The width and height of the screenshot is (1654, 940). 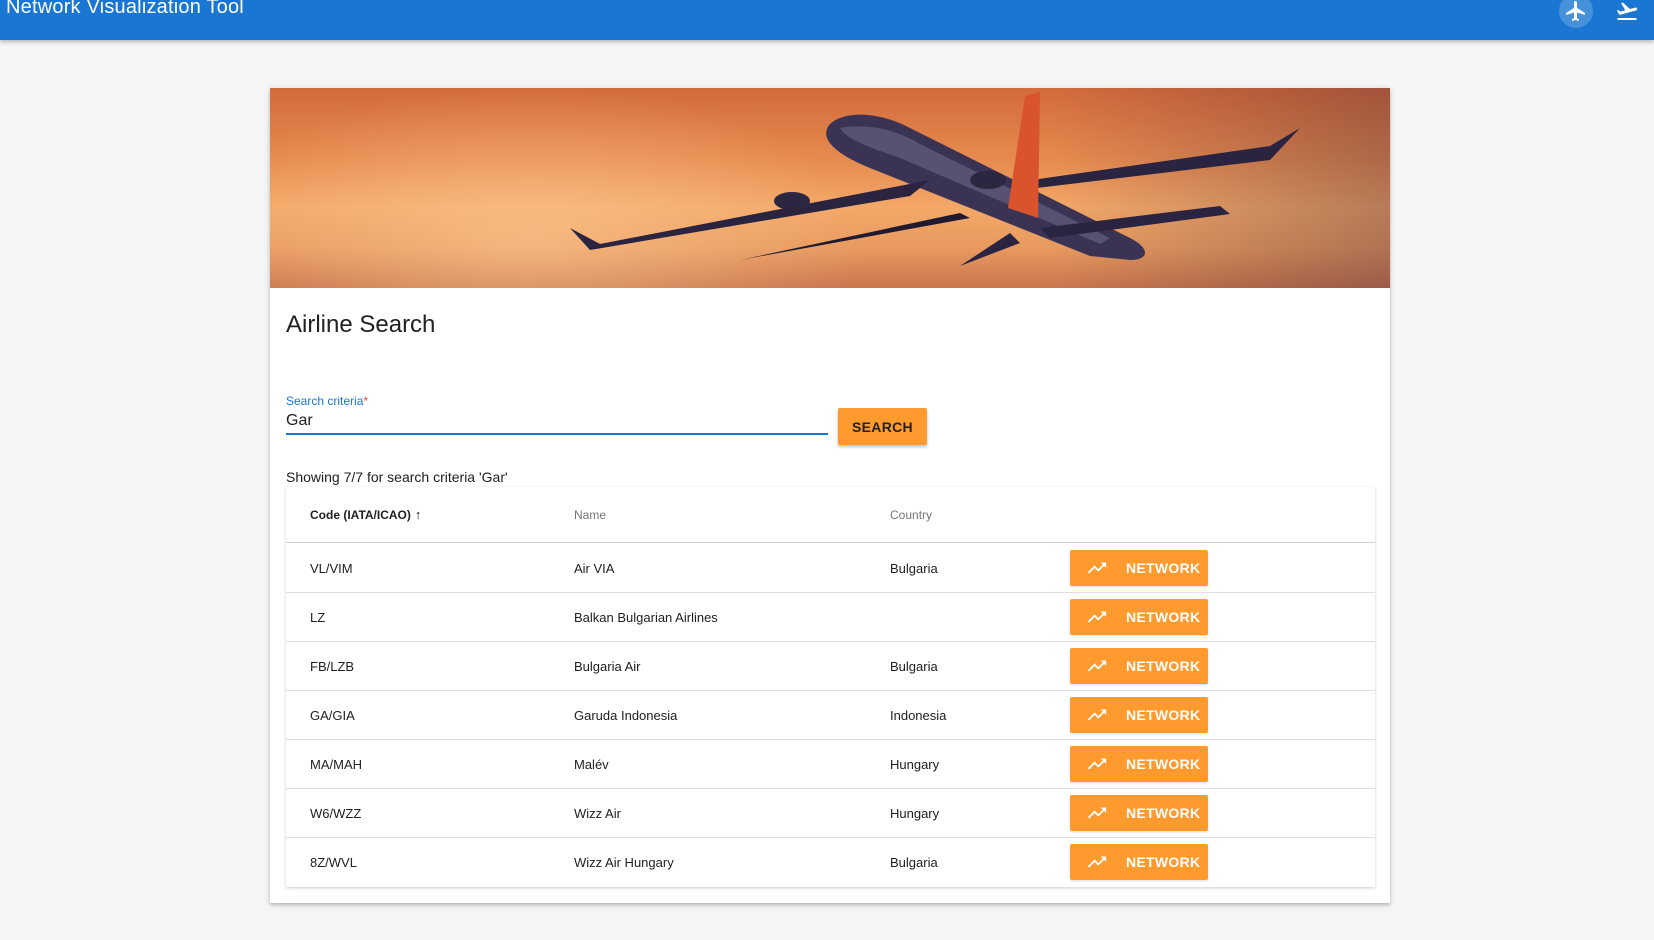 I want to click on hero-banner, so click(x=830, y=188).